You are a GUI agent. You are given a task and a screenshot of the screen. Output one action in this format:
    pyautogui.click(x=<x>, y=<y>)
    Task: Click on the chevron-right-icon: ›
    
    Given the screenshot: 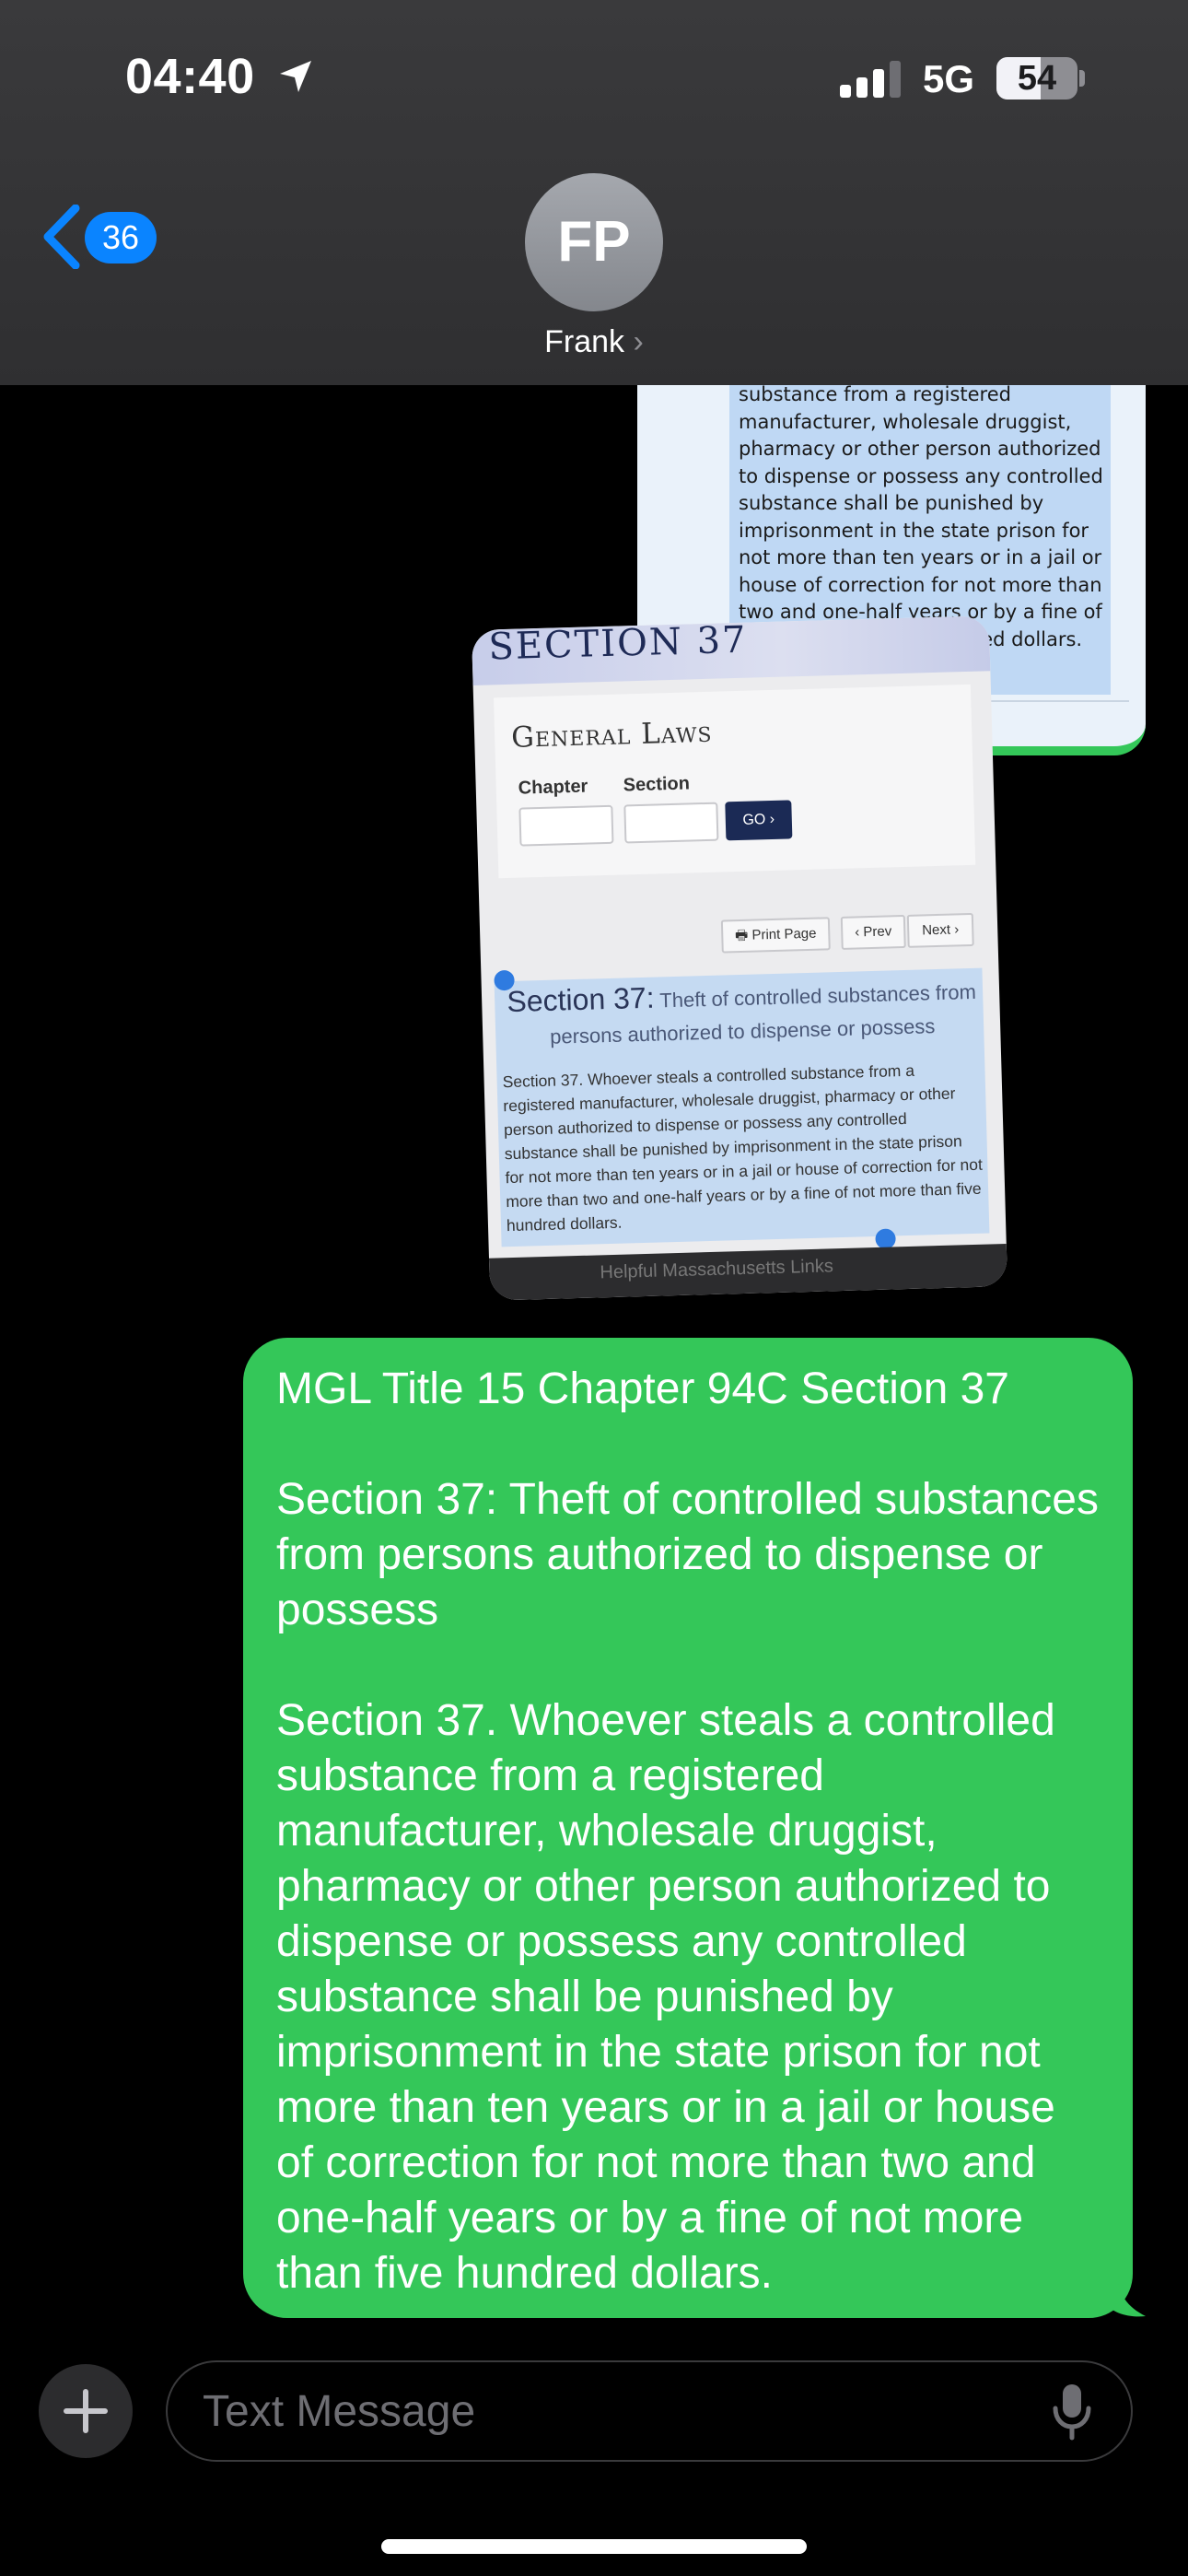 What is the action you would take?
    pyautogui.click(x=638, y=341)
    